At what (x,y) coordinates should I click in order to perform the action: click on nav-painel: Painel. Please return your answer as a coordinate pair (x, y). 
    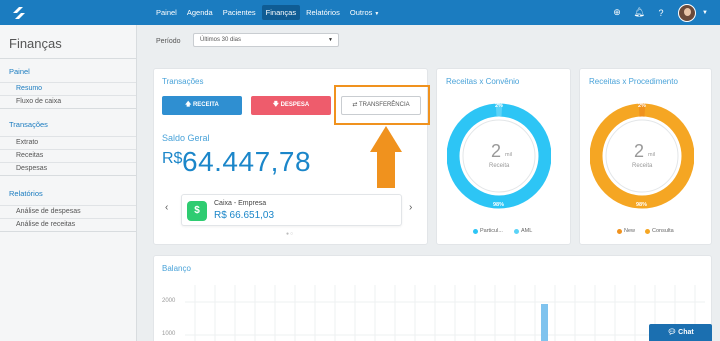
    Looking at the image, I should click on (166, 12).